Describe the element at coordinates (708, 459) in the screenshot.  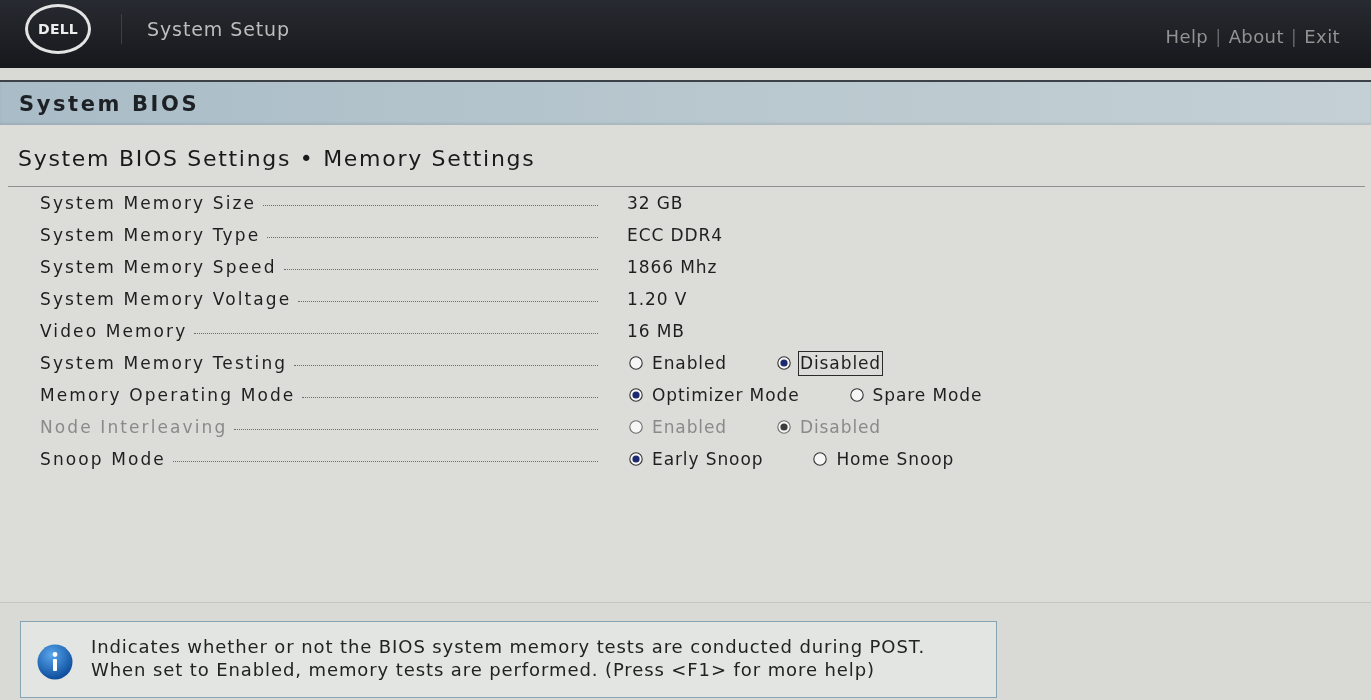
I see `option-label: Early Snoop` at that location.